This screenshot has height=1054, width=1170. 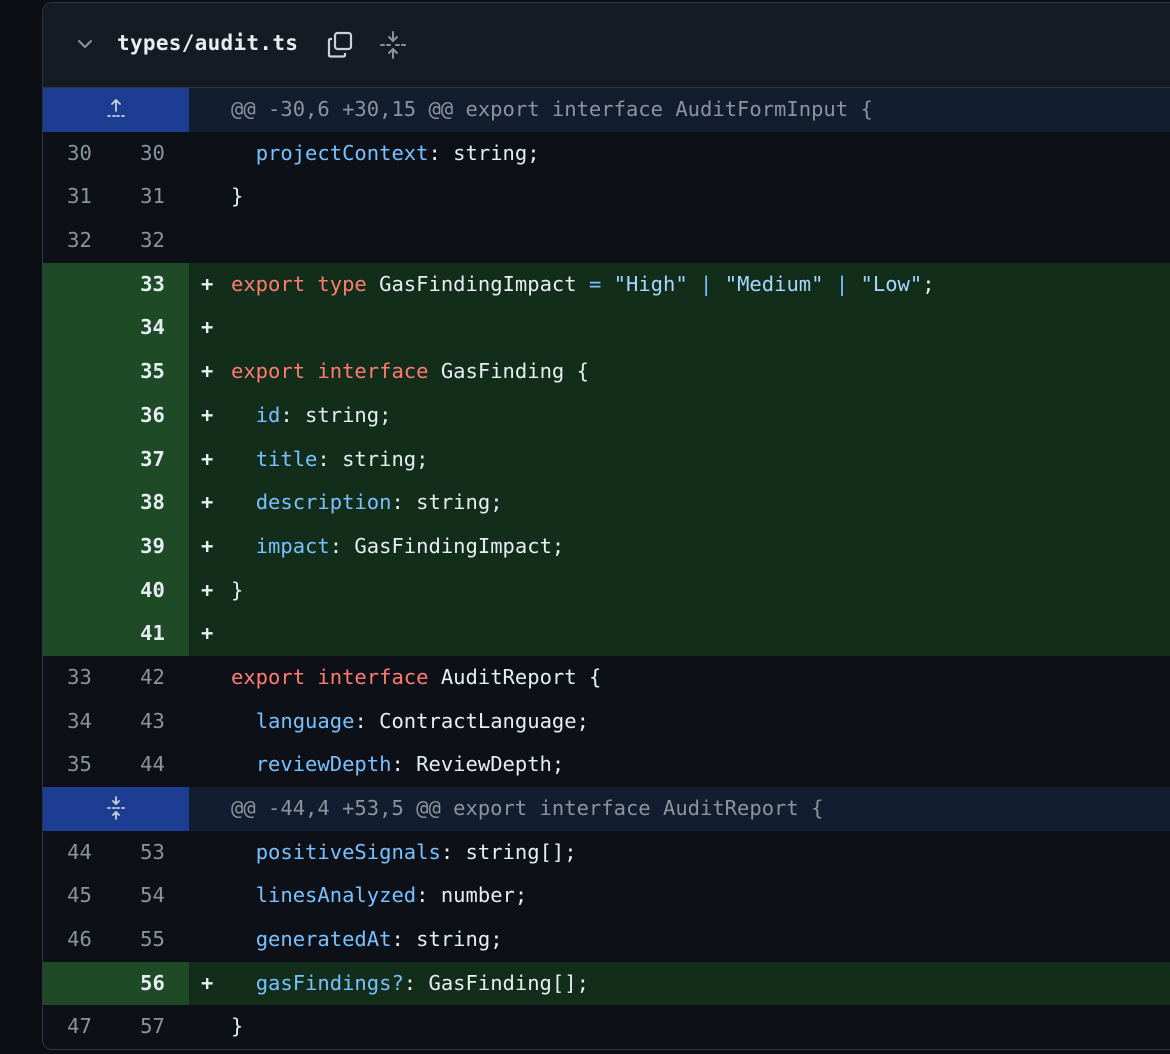 I want to click on code-line, so click(x=679, y=241).